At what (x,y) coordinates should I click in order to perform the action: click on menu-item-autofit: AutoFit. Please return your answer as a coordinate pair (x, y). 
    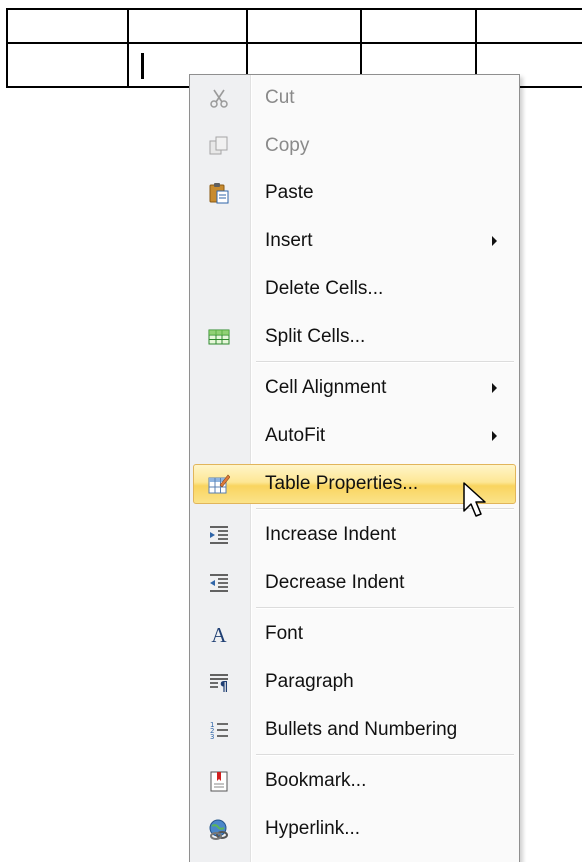
    Looking at the image, I should click on (354, 436).